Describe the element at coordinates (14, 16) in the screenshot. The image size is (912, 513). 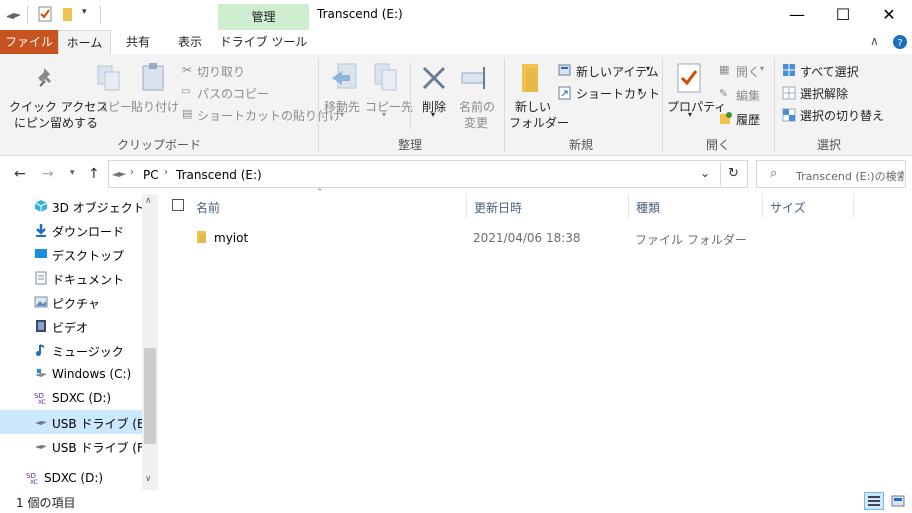
I see `drive-icon` at that location.